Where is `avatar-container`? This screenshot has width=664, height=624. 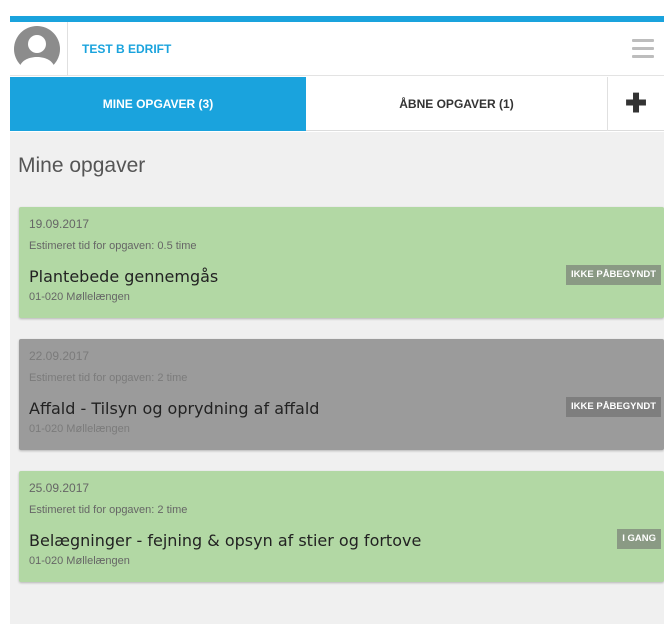 avatar-container is located at coordinates (39, 49).